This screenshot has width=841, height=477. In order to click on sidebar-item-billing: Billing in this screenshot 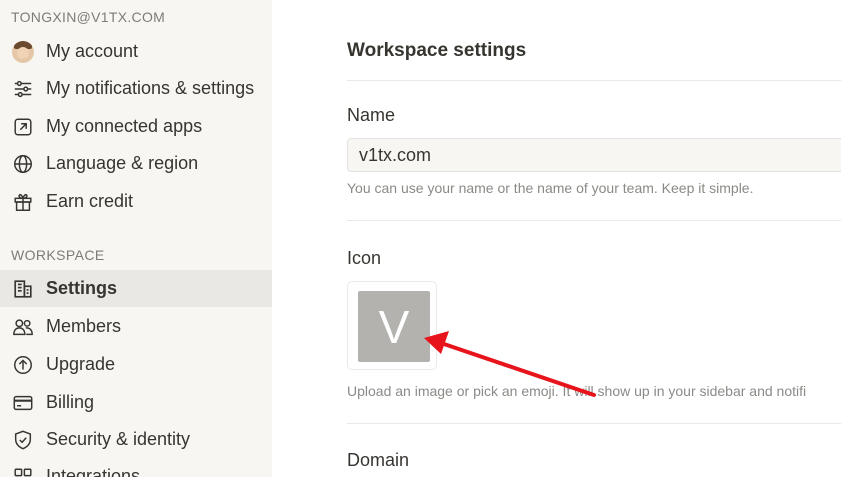, I will do `click(136, 402)`.